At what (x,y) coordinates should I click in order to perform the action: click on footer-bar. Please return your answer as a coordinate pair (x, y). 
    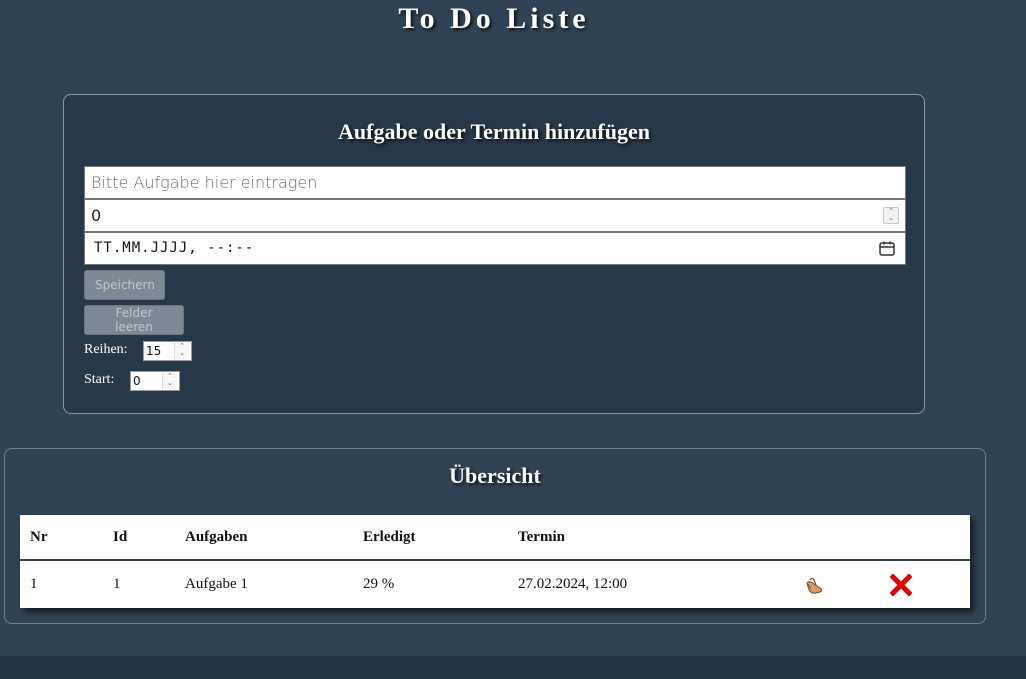
    Looking at the image, I should click on (513, 667).